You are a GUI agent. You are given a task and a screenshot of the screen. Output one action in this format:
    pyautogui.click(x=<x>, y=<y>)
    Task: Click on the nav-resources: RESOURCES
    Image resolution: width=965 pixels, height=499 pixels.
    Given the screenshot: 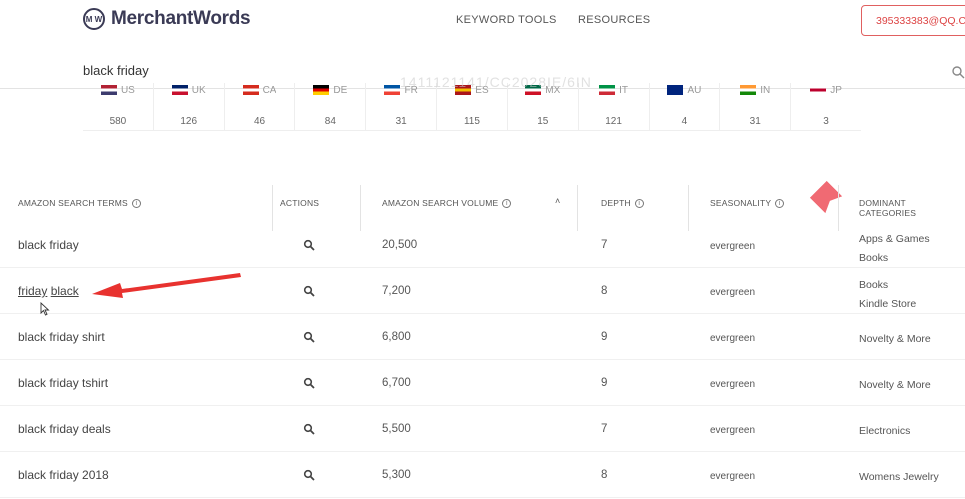 What is the action you would take?
    pyautogui.click(x=614, y=20)
    